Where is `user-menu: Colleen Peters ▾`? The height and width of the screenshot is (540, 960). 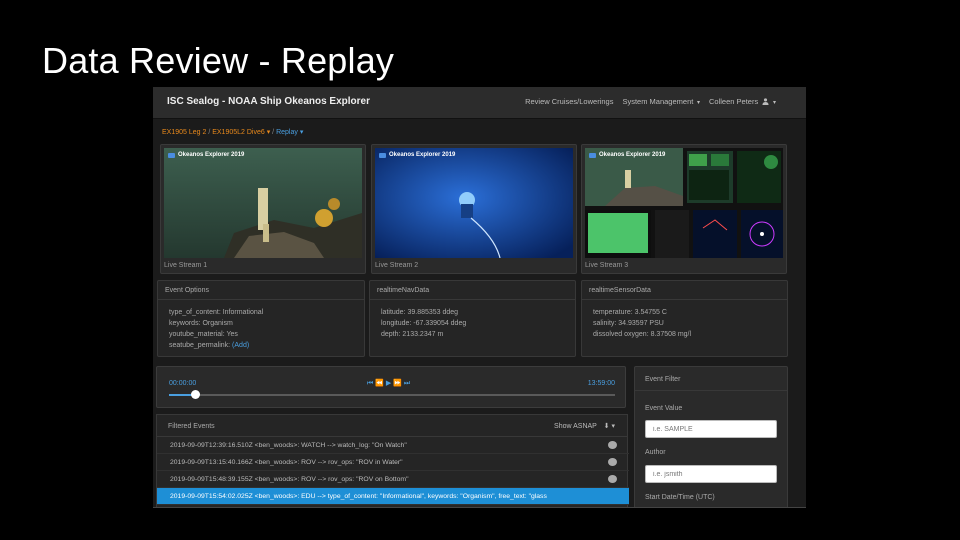 user-menu: Colleen Peters ▾ is located at coordinates (742, 101).